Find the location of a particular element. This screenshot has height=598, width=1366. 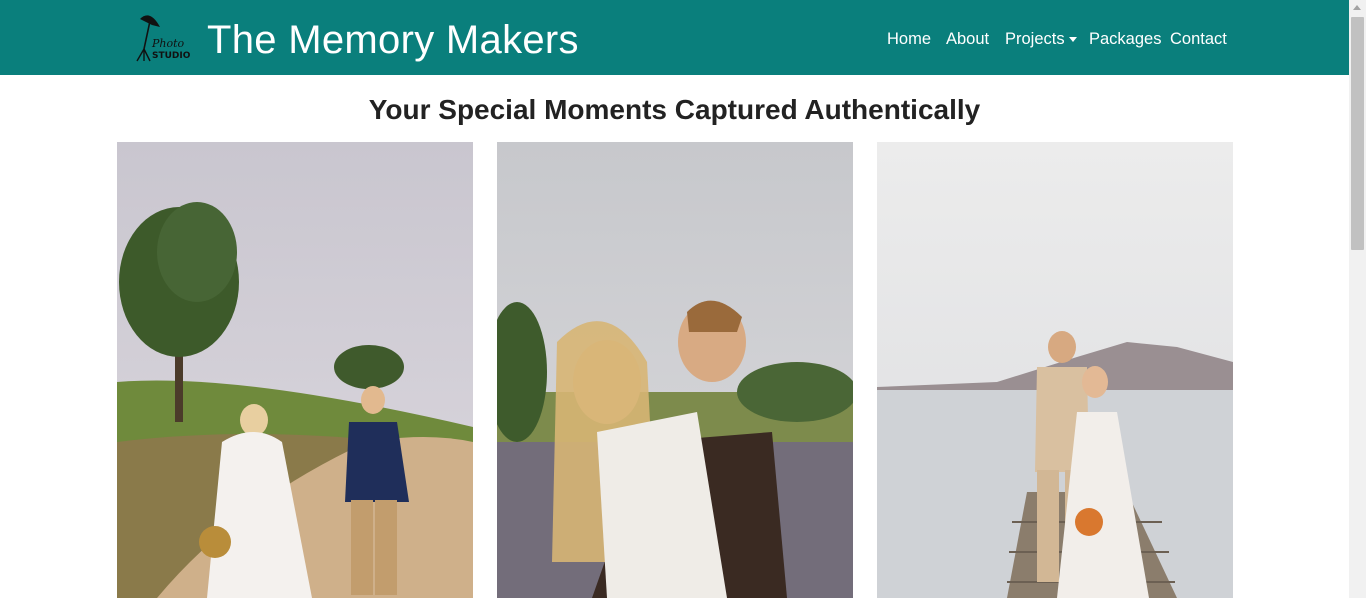

brand-title: The Memory Makers is located at coordinates (393, 40).